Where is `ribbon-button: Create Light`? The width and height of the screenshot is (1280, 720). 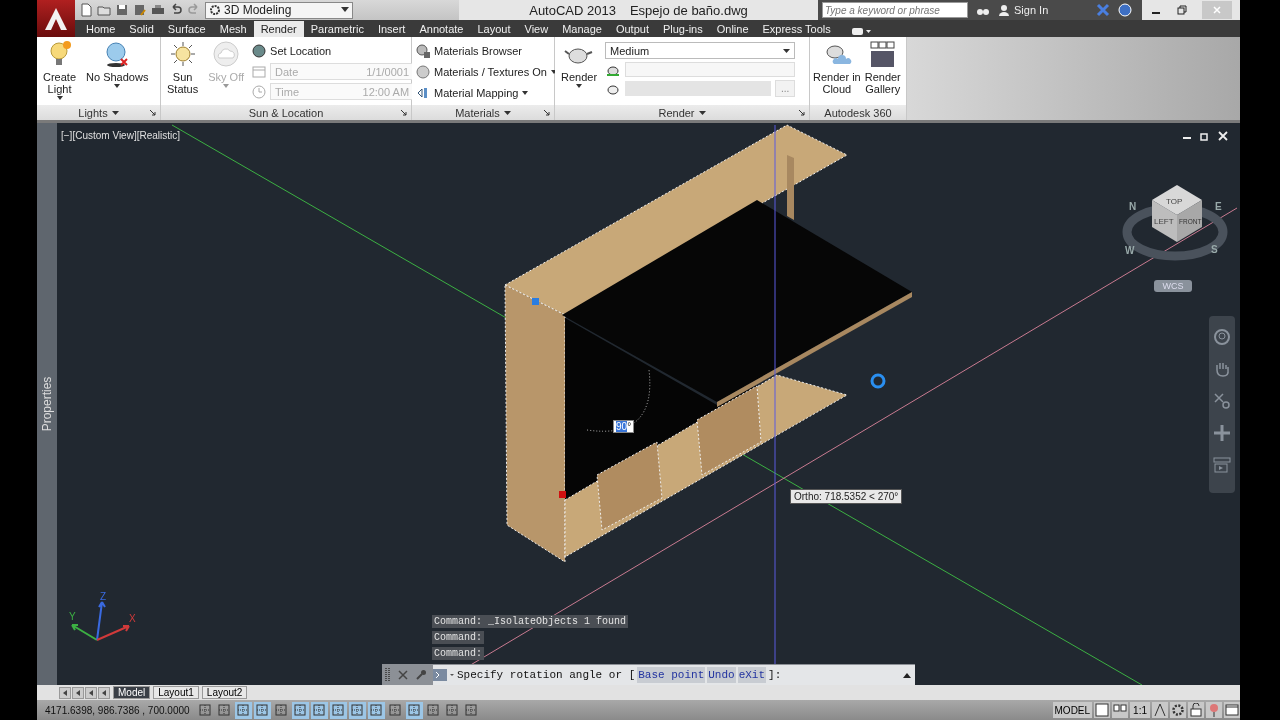 ribbon-button: Create Light is located at coordinates (60, 72).